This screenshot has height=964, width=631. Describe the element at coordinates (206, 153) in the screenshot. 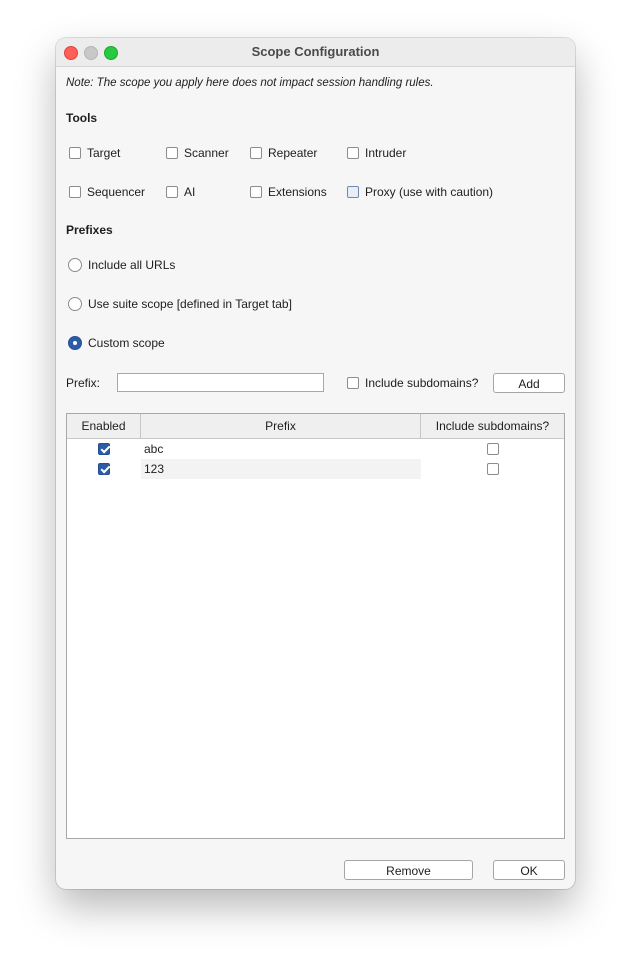

I see `tool-scanner-label: Scanner` at that location.